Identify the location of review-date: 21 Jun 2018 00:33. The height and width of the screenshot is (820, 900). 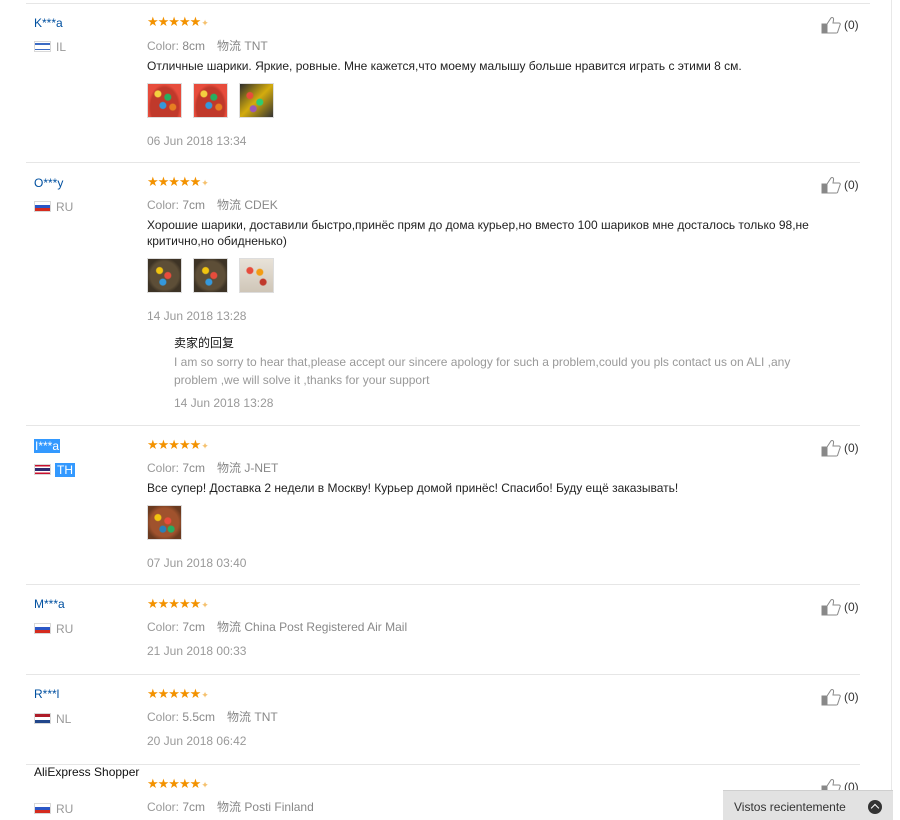
(197, 651).